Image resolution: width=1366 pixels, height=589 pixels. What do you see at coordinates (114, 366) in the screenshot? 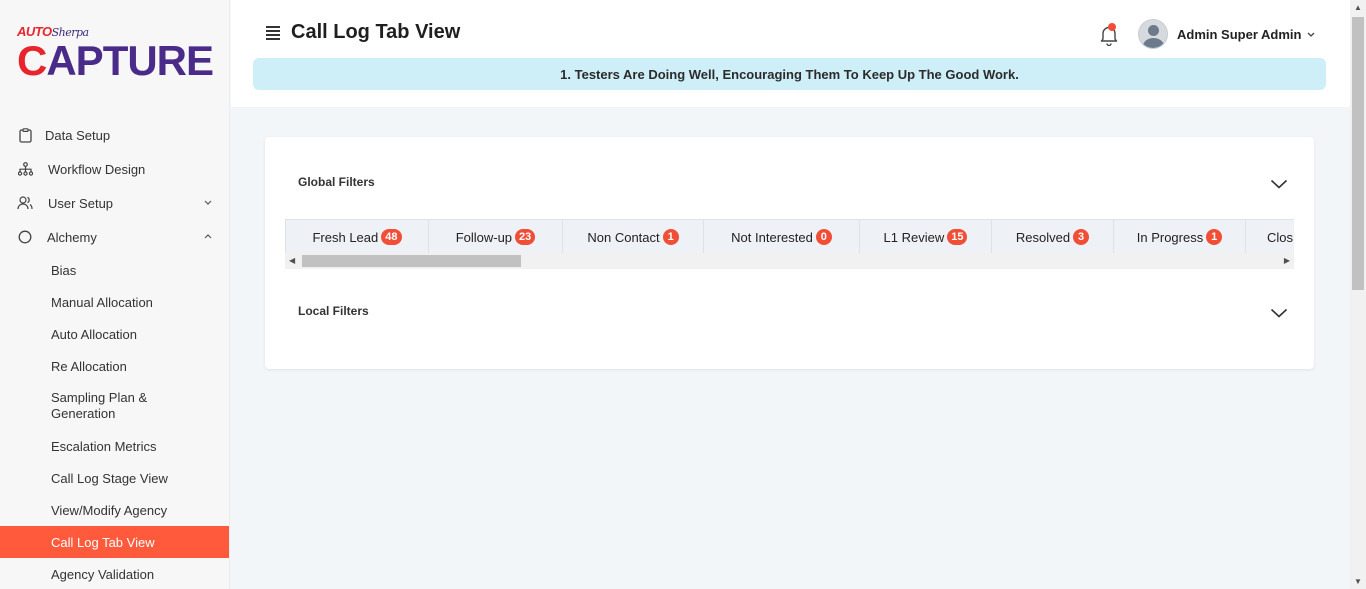
I see `sidebar-subitem-re-allocation: Re Allocation` at bounding box center [114, 366].